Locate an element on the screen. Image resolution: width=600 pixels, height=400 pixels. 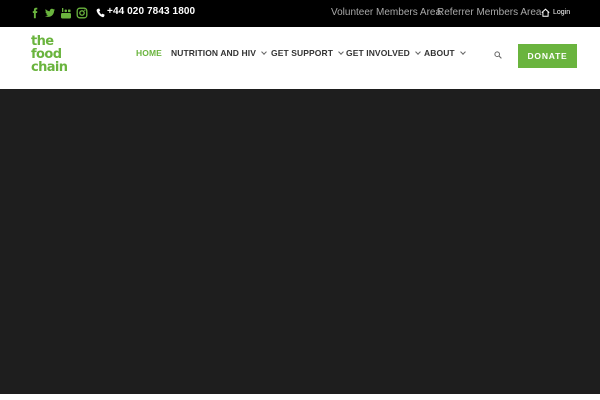
nav-about: ABOUT is located at coordinates (445, 53).